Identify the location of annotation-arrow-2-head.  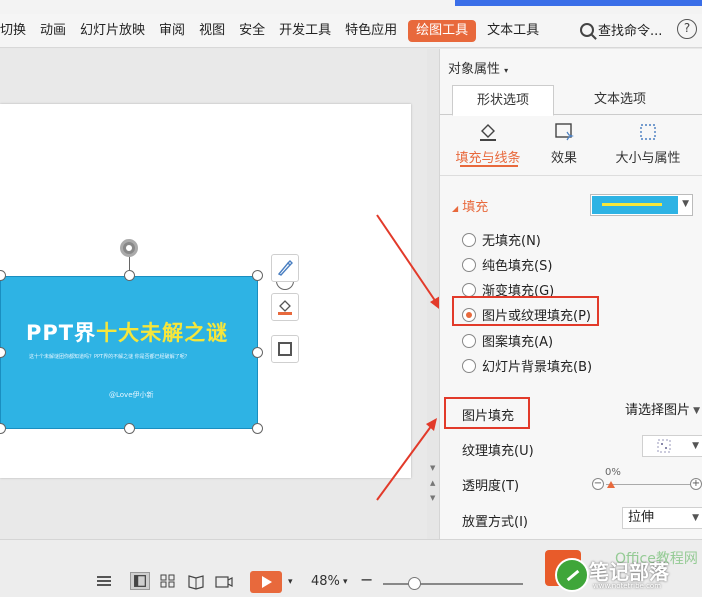
(431, 424).